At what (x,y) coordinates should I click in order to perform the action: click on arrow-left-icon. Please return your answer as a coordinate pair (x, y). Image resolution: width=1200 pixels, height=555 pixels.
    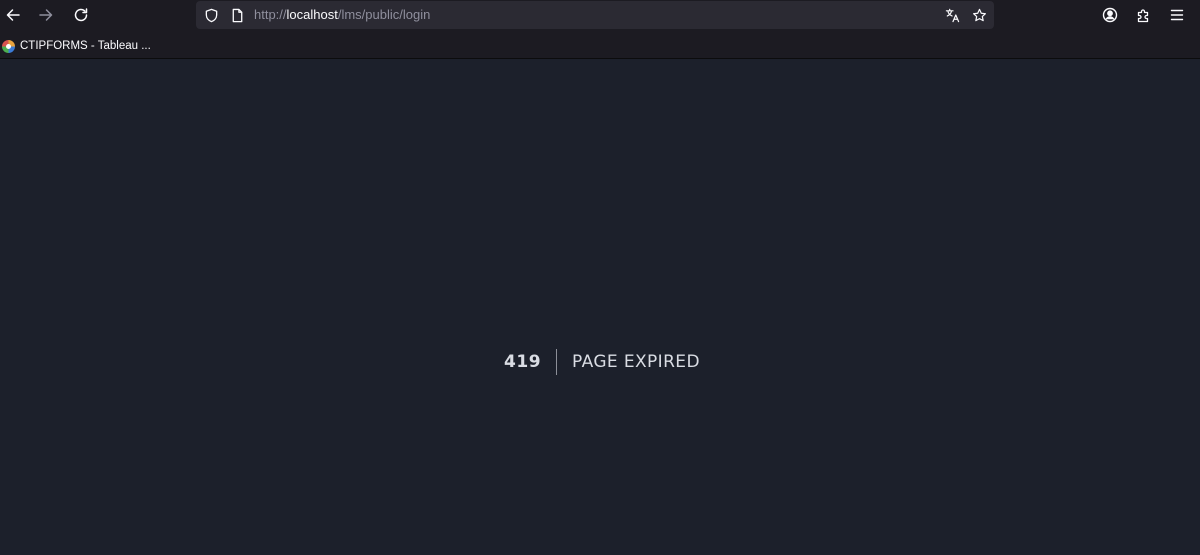
    Looking at the image, I should click on (13, 17).